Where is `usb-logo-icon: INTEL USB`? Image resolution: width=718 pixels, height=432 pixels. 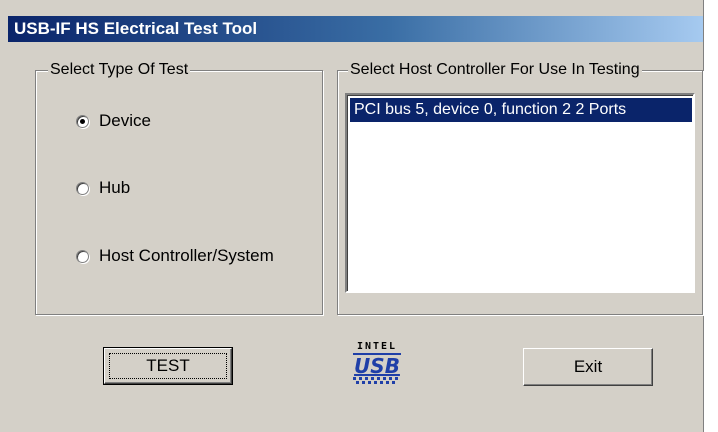 usb-logo-icon: INTEL USB is located at coordinates (377, 362).